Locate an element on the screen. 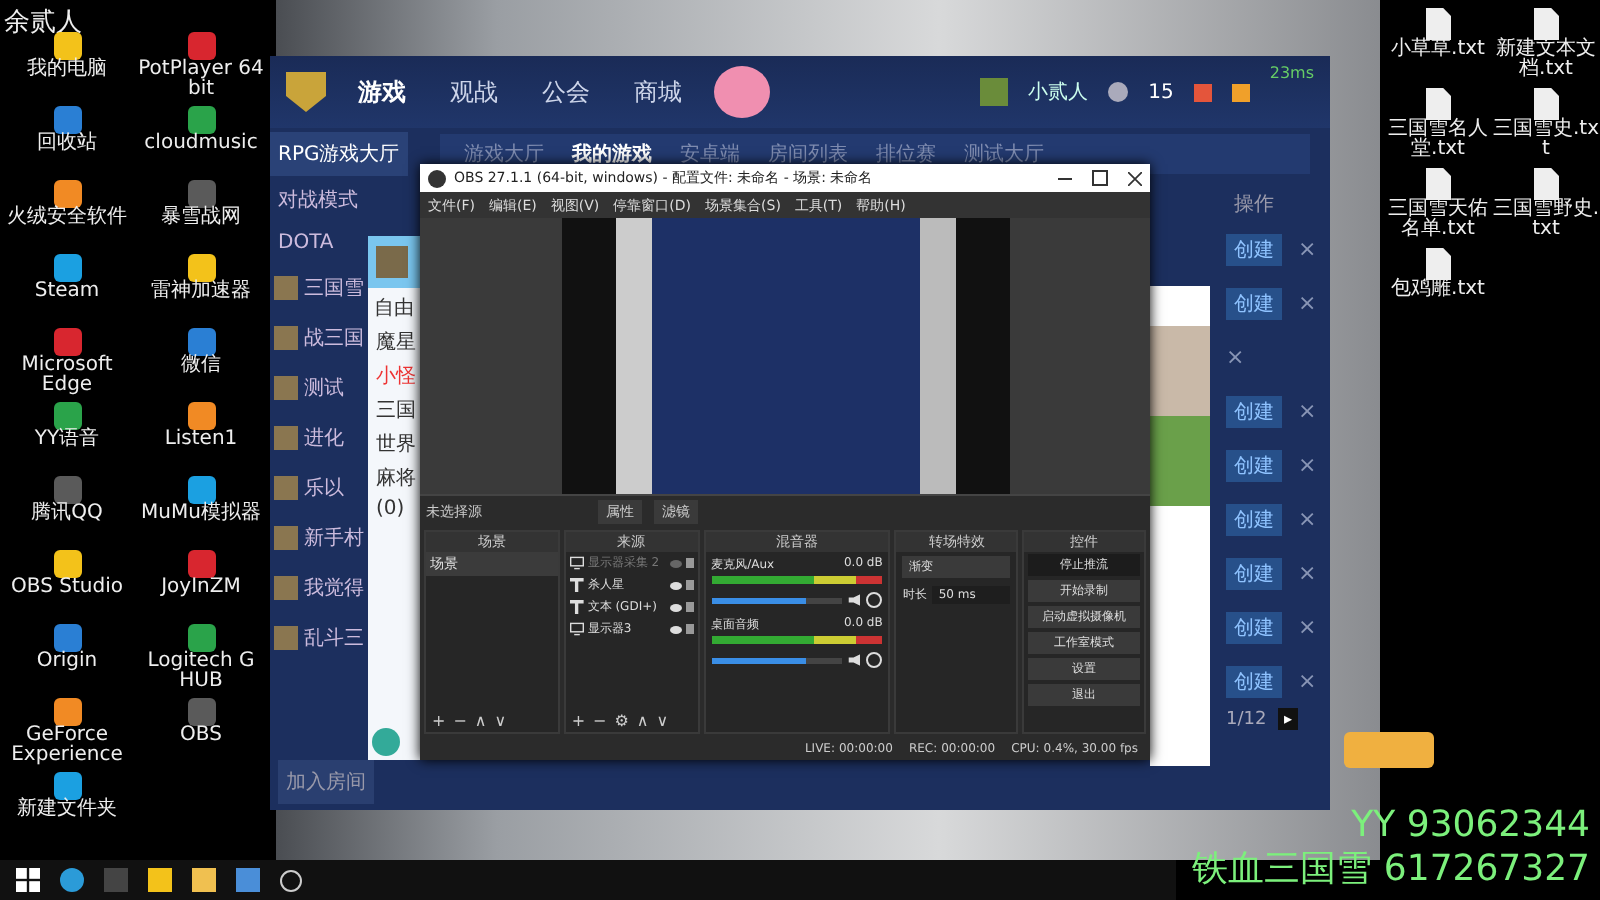 Image resolution: width=1600 pixels, height=900 pixels. icon-label: 微信 is located at coordinates (201, 366).